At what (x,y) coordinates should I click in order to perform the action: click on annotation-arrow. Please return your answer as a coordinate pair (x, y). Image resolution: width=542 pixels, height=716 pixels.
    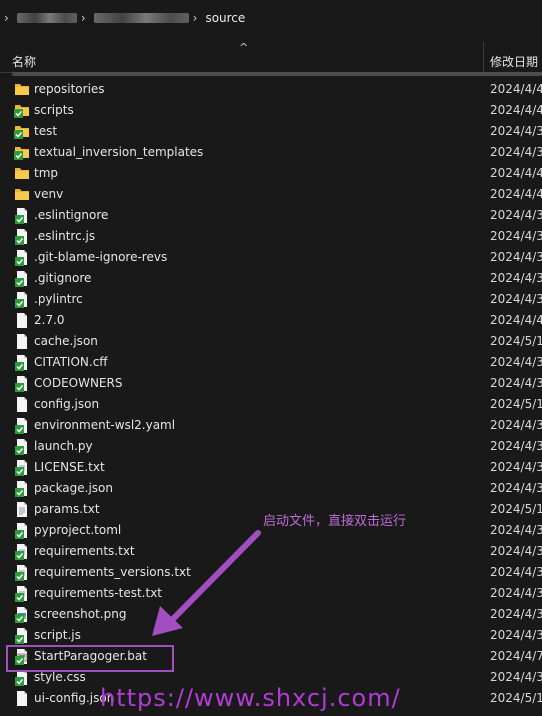
    Looking at the image, I should click on (206, 583).